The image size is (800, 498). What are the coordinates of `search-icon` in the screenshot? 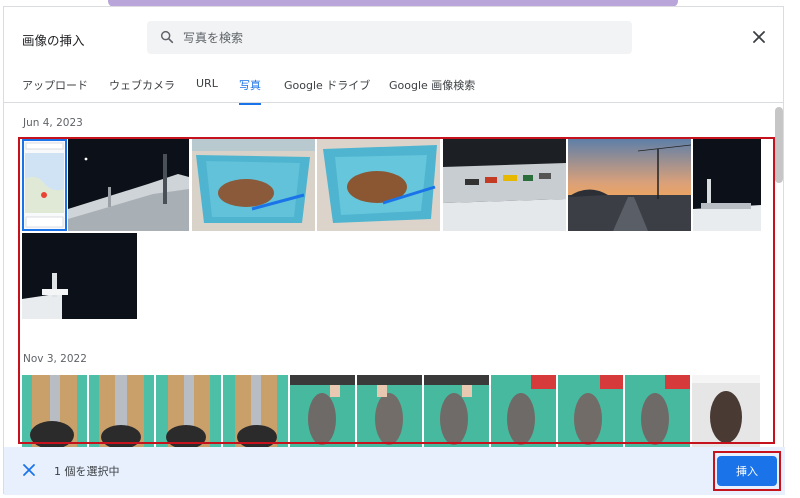 It's located at (167, 37).